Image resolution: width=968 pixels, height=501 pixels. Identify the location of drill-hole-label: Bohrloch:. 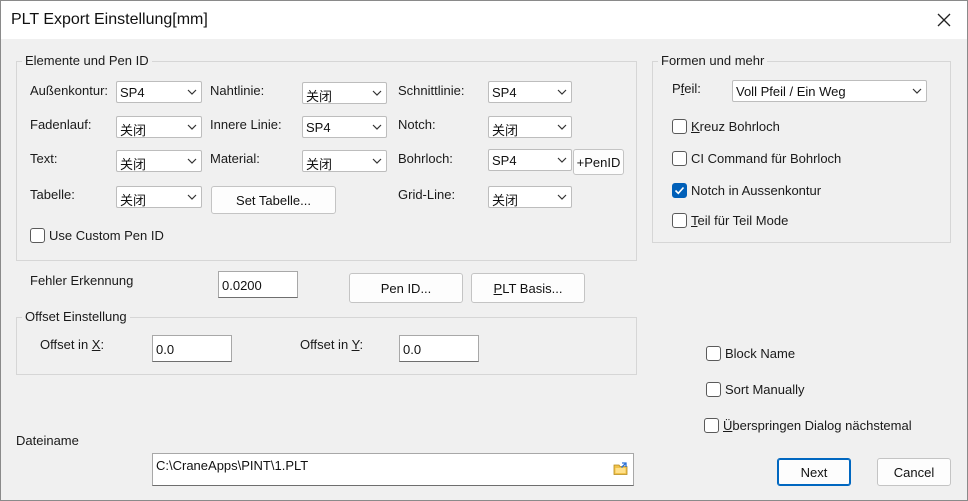
(425, 158).